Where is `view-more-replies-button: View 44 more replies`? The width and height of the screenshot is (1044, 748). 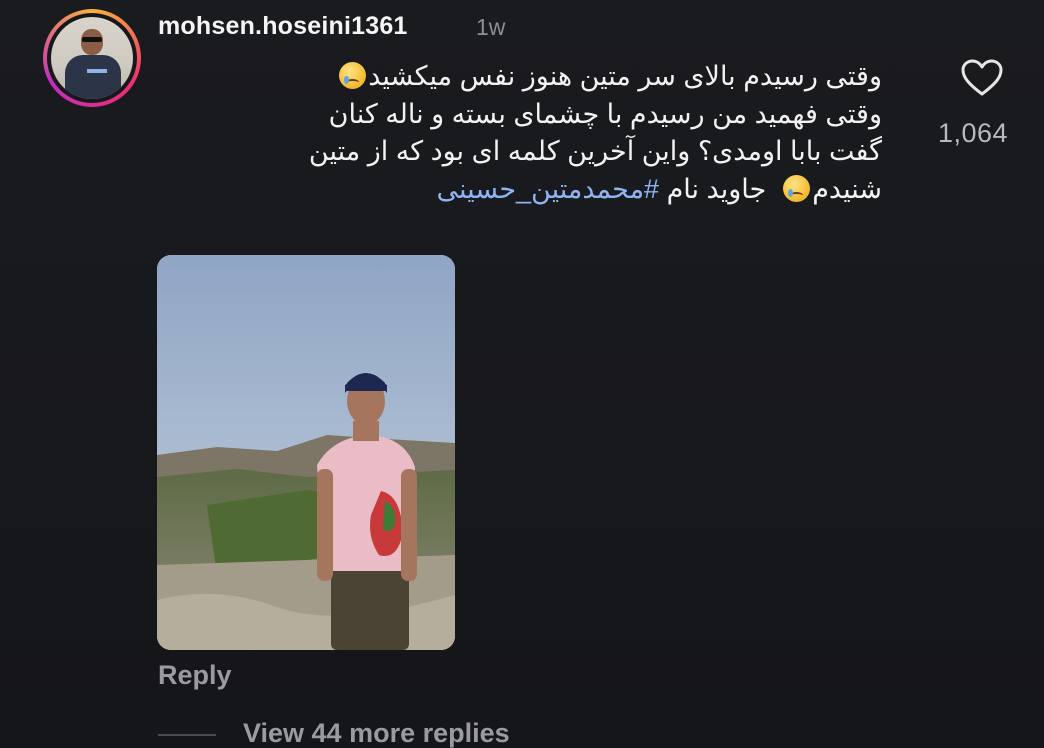
view-more-replies-button: View 44 more replies is located at coordinates (376, 733).